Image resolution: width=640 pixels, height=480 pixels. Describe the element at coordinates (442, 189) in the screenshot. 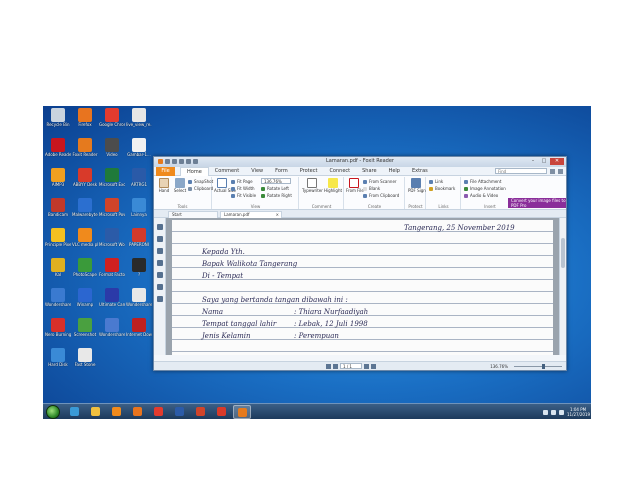

I see `bookmark-button: Bookmark` at that location.